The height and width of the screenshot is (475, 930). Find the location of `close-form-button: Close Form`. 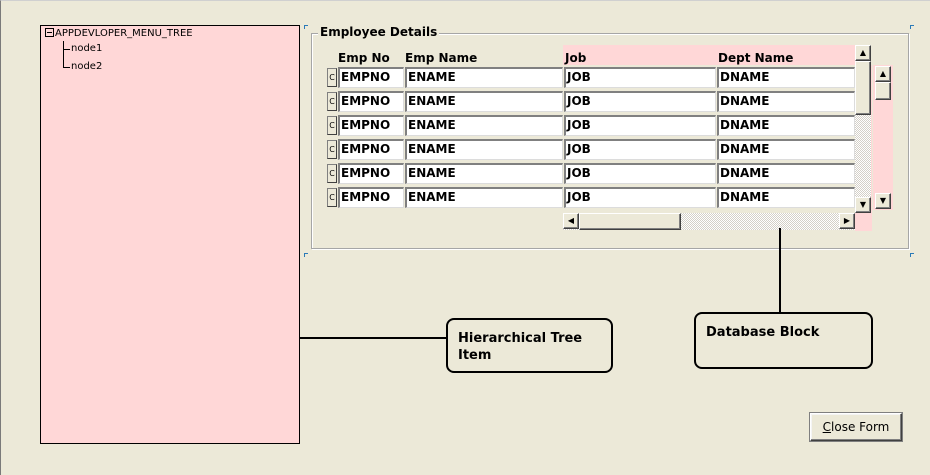

close-form-button: Close Form is located at coordinates (856, 427).